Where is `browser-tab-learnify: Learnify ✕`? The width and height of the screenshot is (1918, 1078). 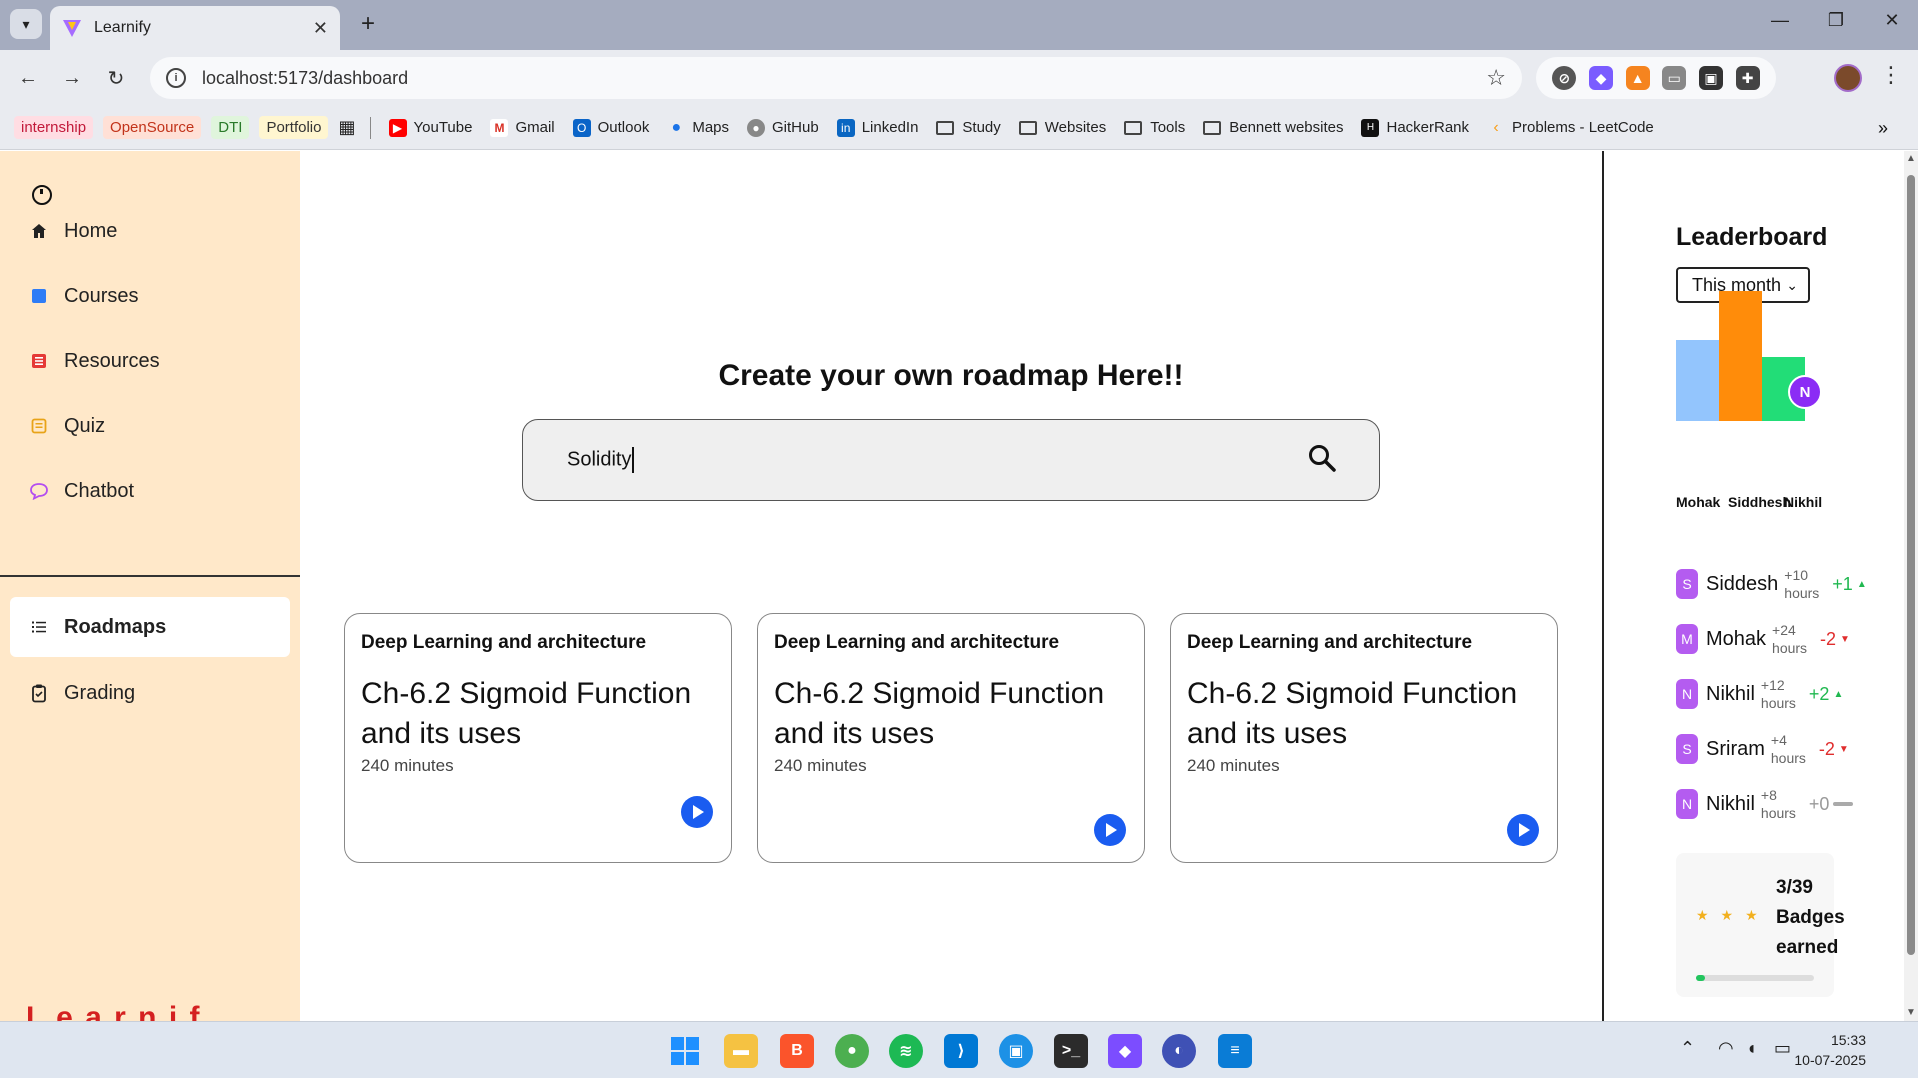
browser-tab-learnify: Learnify ✕ is located at coordinates (195, 28).